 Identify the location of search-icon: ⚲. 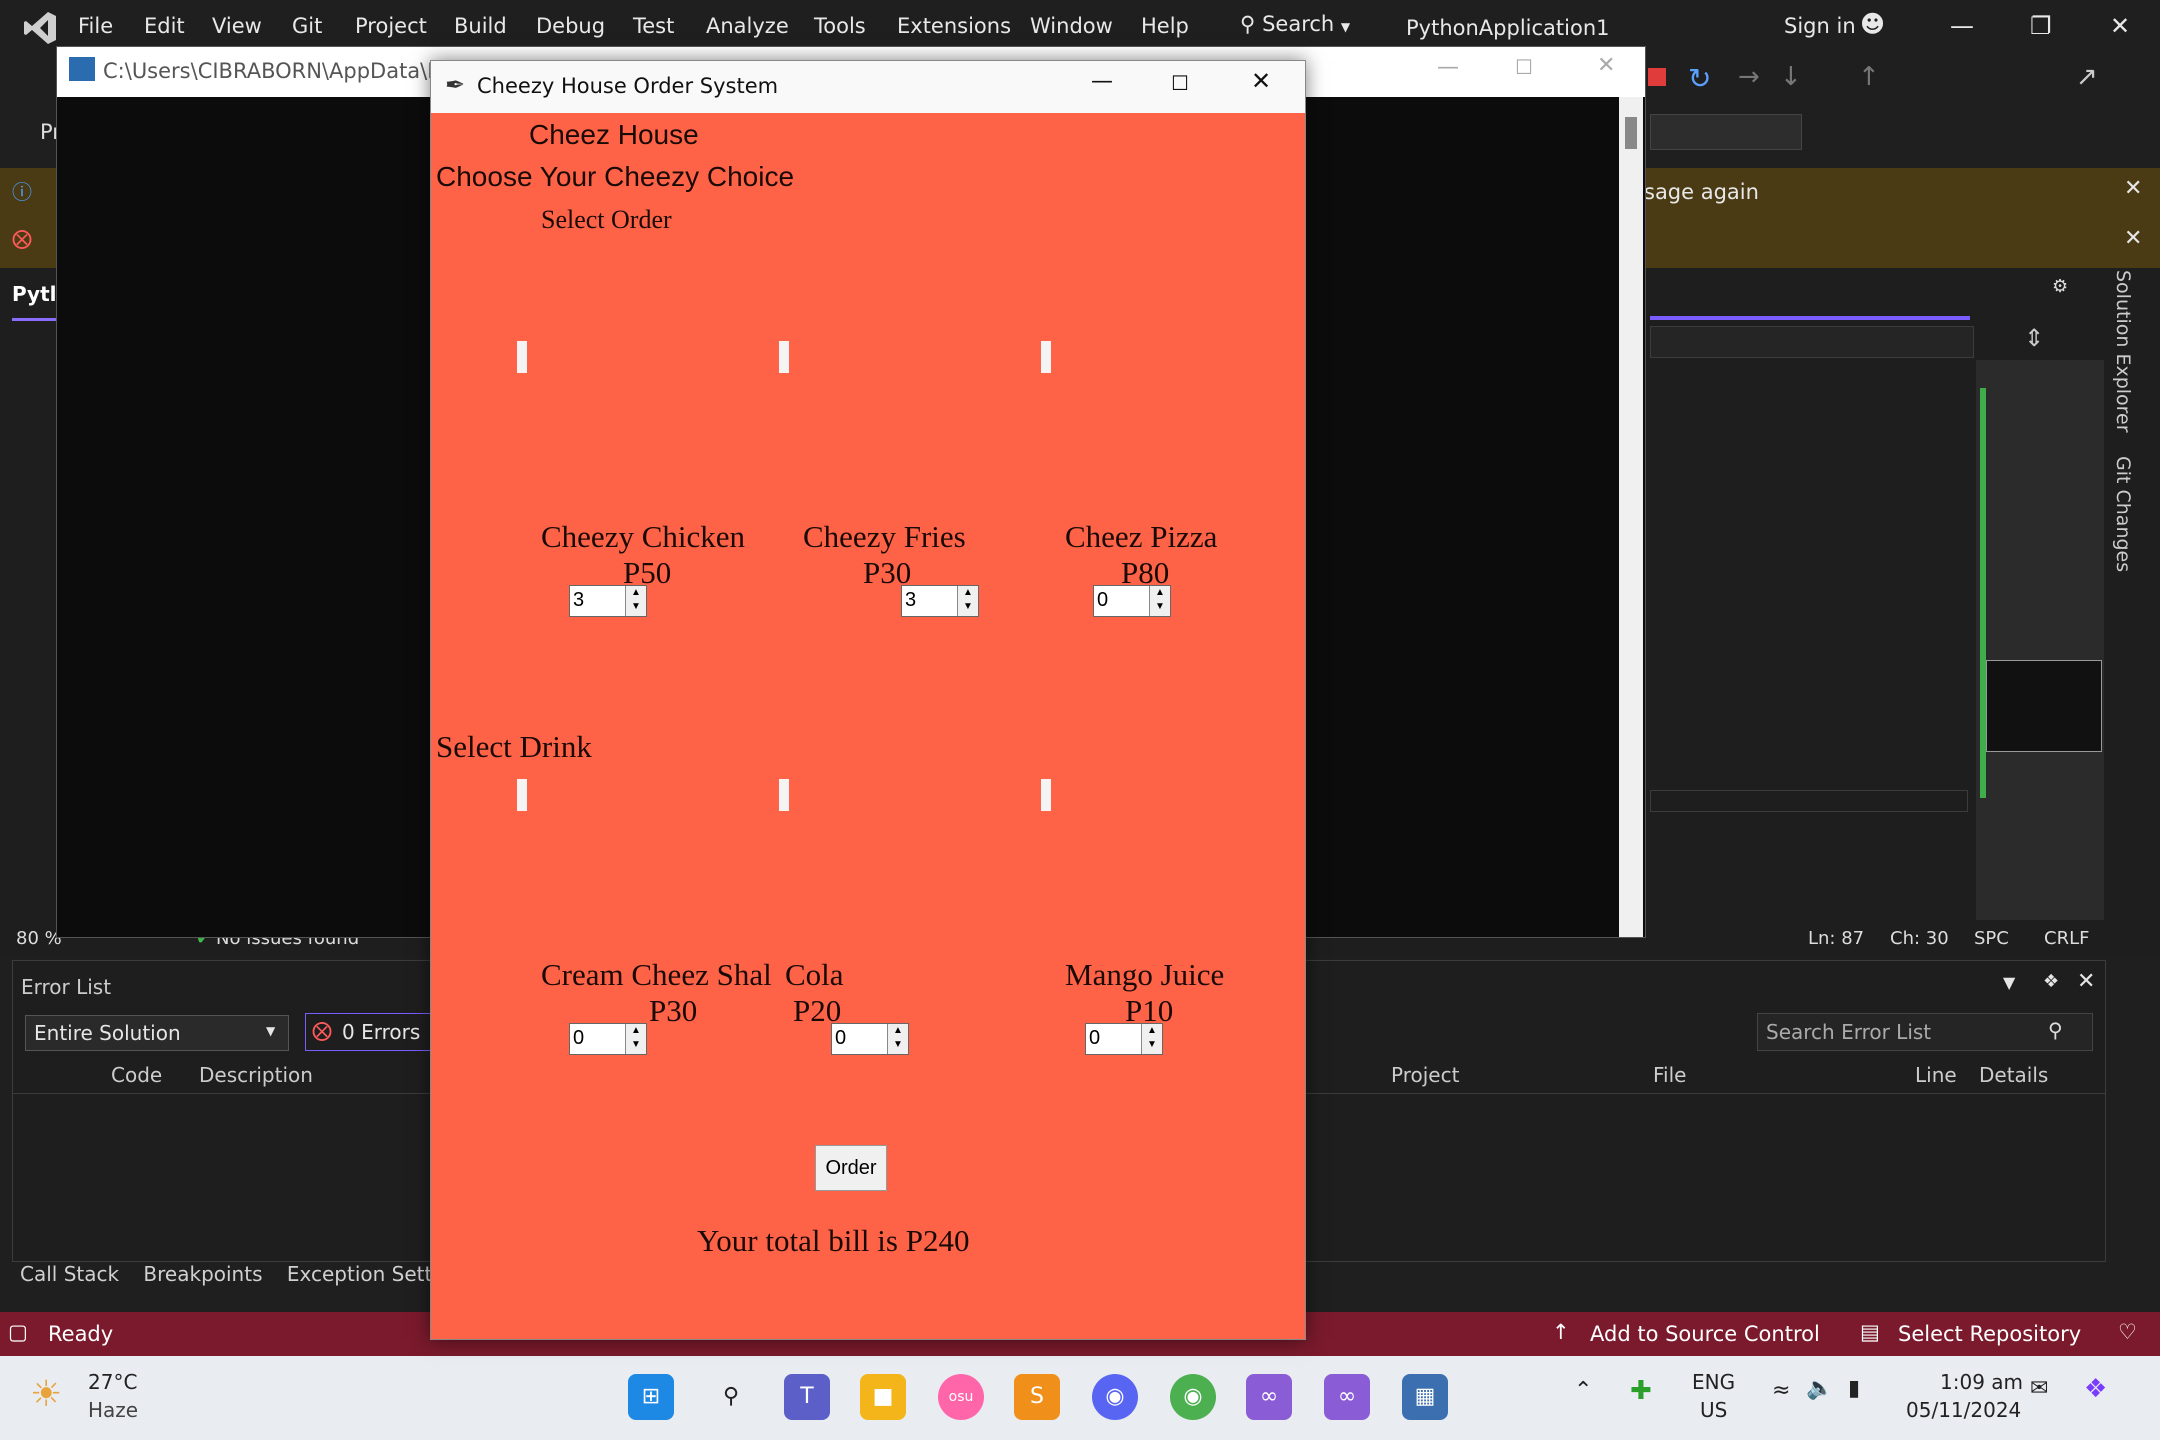
(731, 1397).